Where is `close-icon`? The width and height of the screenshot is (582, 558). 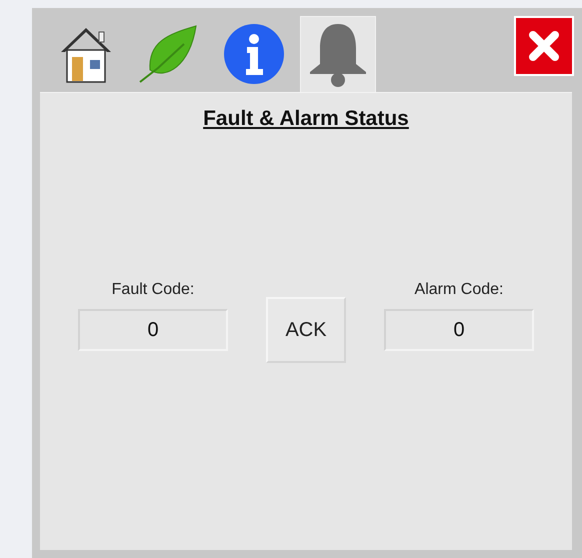 close-icon is located at coordinates (544, 46).